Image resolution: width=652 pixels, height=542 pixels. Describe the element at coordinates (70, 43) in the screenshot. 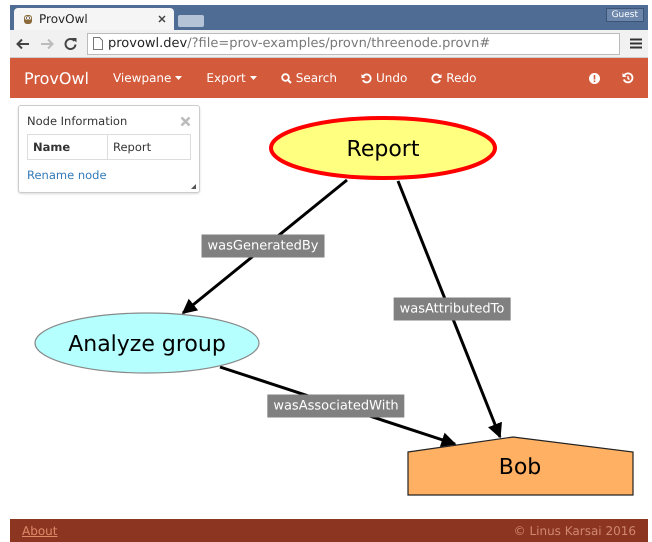

I see `reload-icon` at that location.